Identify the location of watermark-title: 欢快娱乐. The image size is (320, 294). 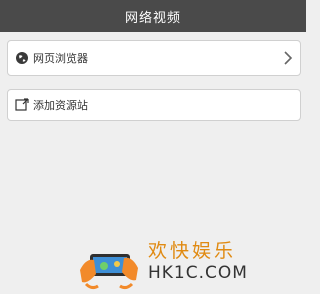
(192, 251).